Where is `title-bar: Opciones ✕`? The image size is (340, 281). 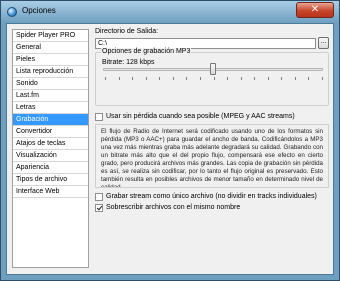 title-bar: Opciones ✕ is located at coordinates (170, 12).